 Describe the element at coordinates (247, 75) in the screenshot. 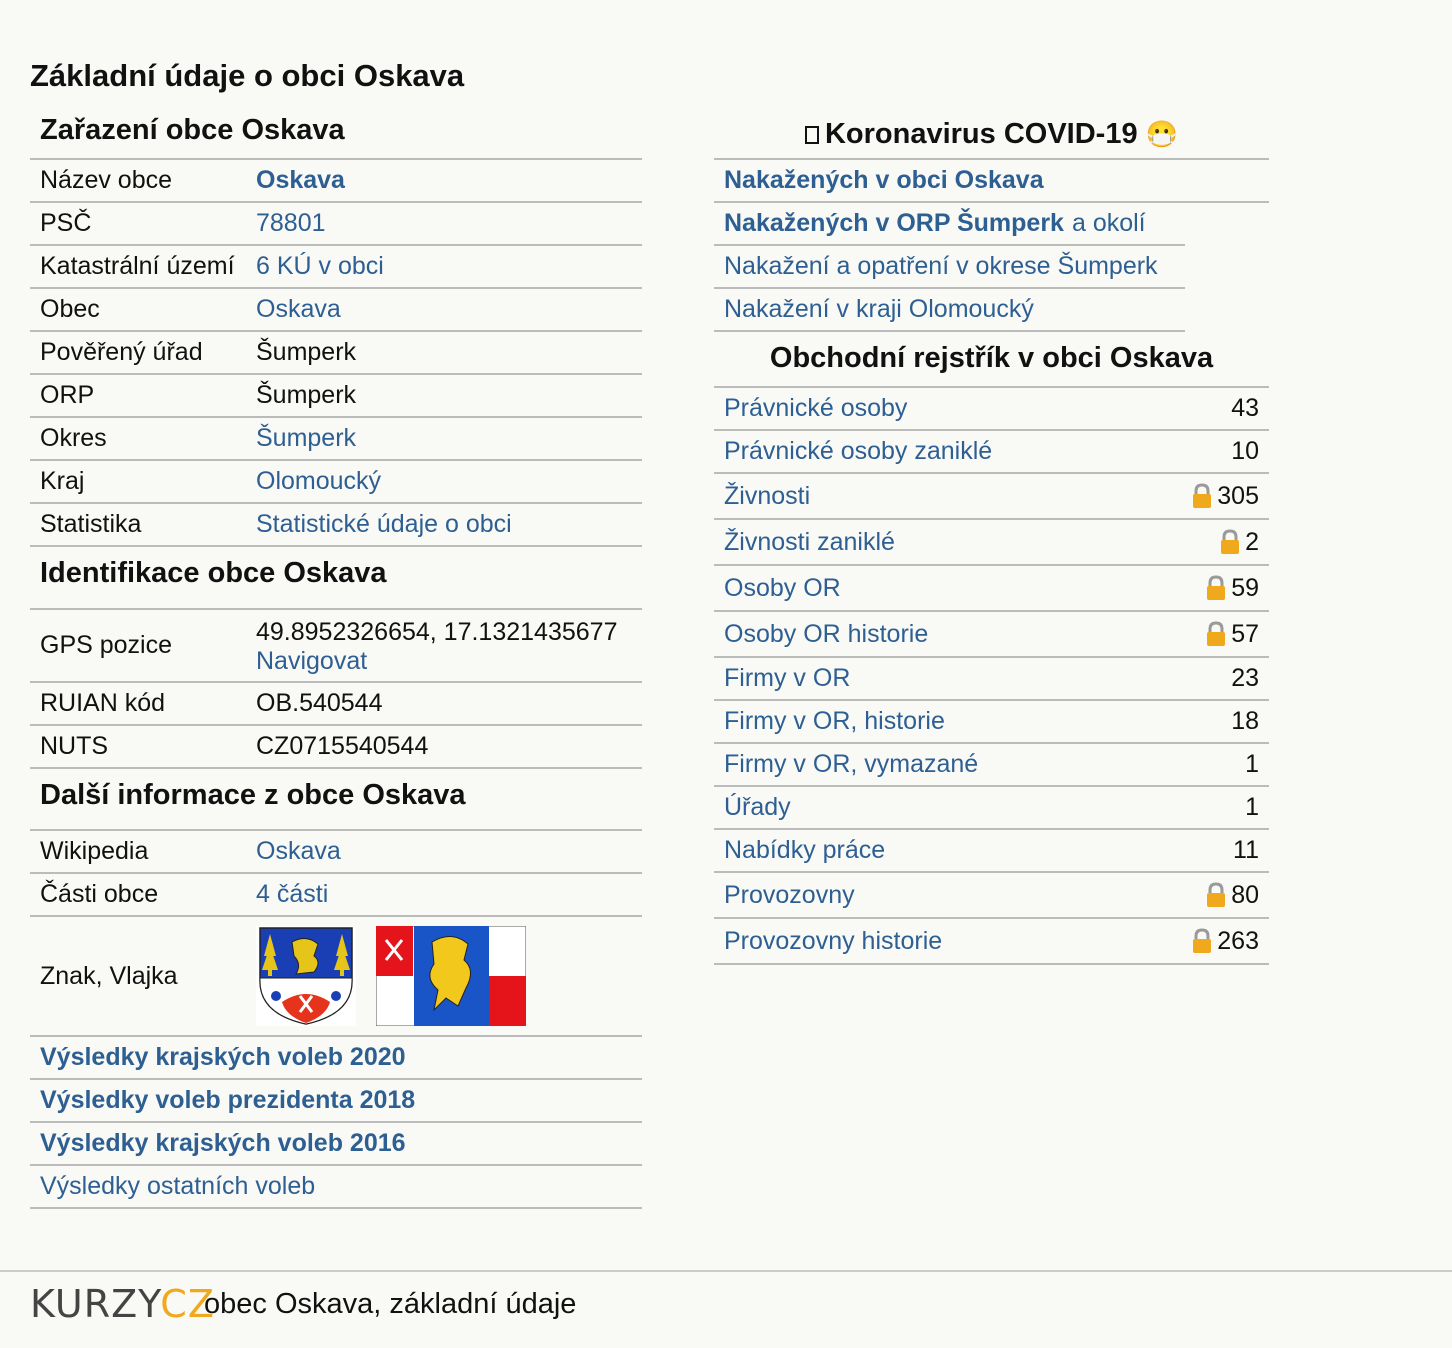

I see `page-title: Základní údaje o obci Oskava` at that location.